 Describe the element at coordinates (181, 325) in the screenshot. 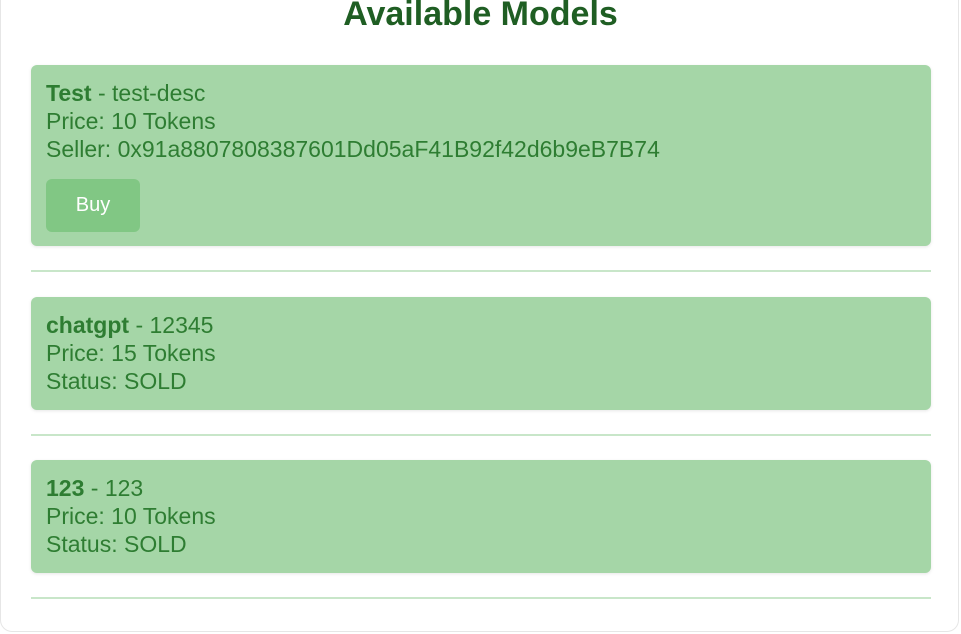

I see `model-description: 12345` at that location.